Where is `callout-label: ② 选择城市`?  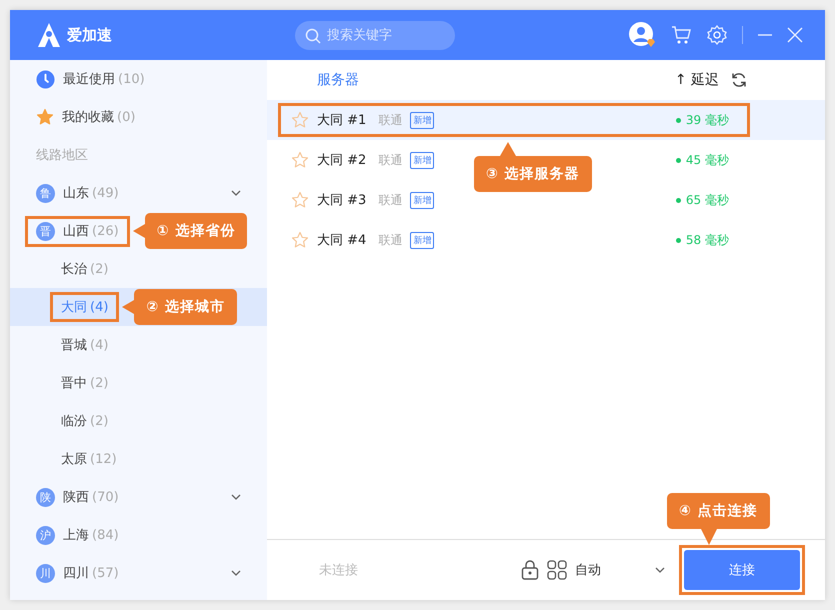 callout-label: ② 选择城市 is located at coordinates (180, 307).